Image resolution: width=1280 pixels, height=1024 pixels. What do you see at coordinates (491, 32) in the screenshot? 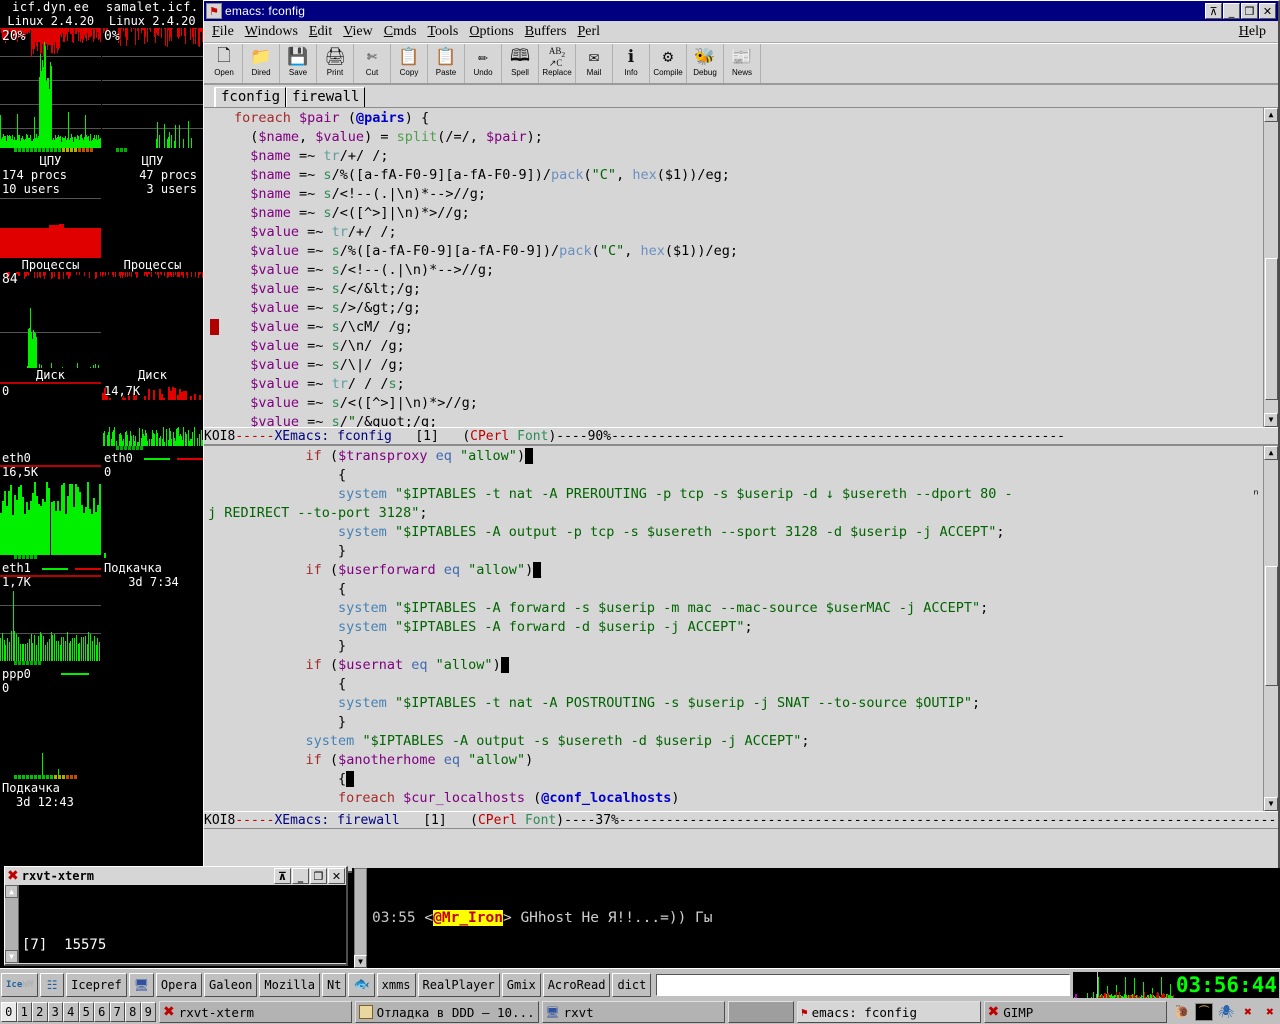
I see `menu-options: Options` at bounding box center [491, 32].